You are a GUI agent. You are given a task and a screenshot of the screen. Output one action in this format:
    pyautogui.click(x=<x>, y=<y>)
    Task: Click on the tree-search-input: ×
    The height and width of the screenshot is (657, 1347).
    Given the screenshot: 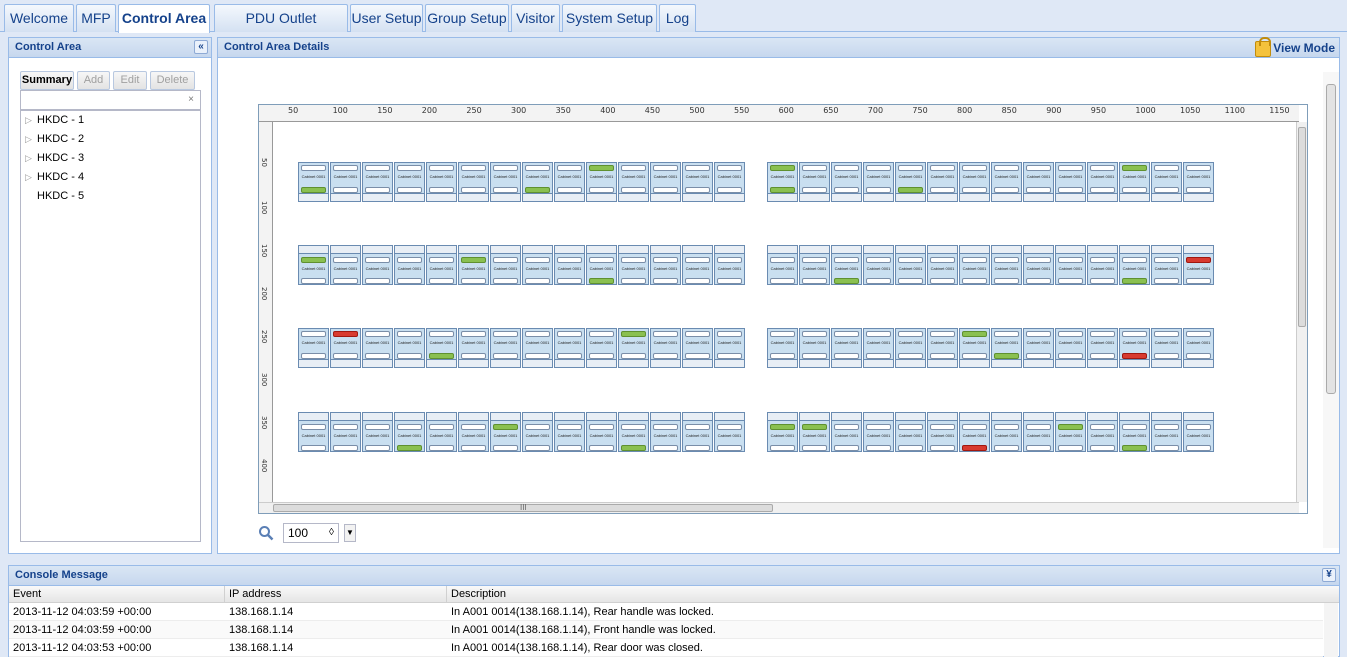 What is the action you would take?
    pyautogui.click(x=110, y=100)
    